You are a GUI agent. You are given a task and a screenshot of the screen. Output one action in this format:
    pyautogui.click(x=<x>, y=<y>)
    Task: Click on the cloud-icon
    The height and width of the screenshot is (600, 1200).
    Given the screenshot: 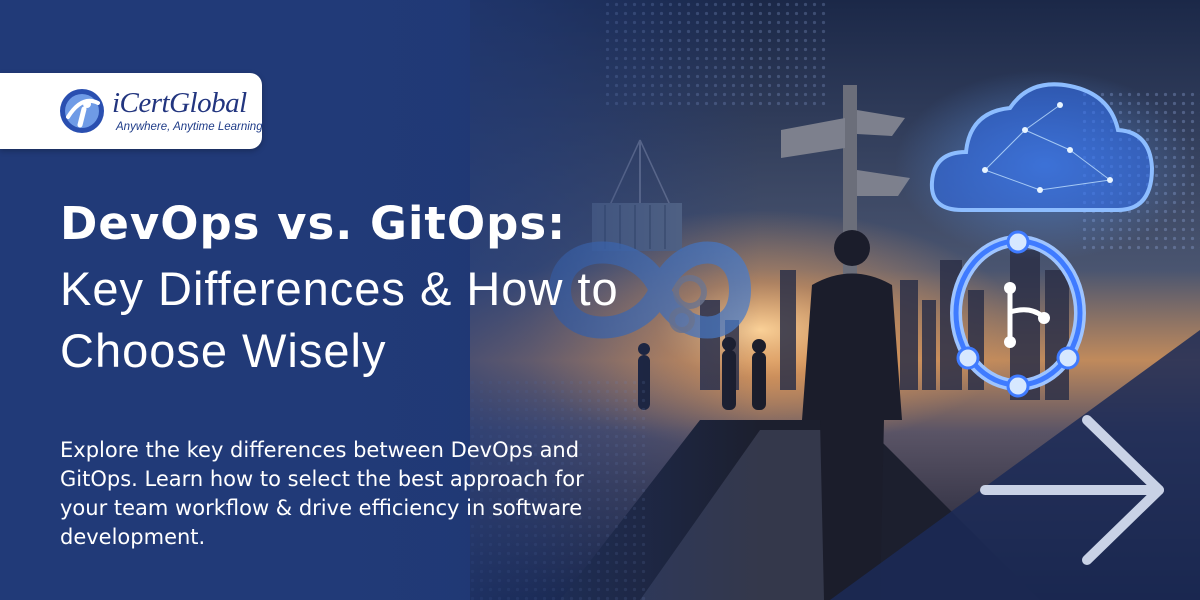 What is the action you would take?
    pyautogui.click(x=1045, y=165)
    